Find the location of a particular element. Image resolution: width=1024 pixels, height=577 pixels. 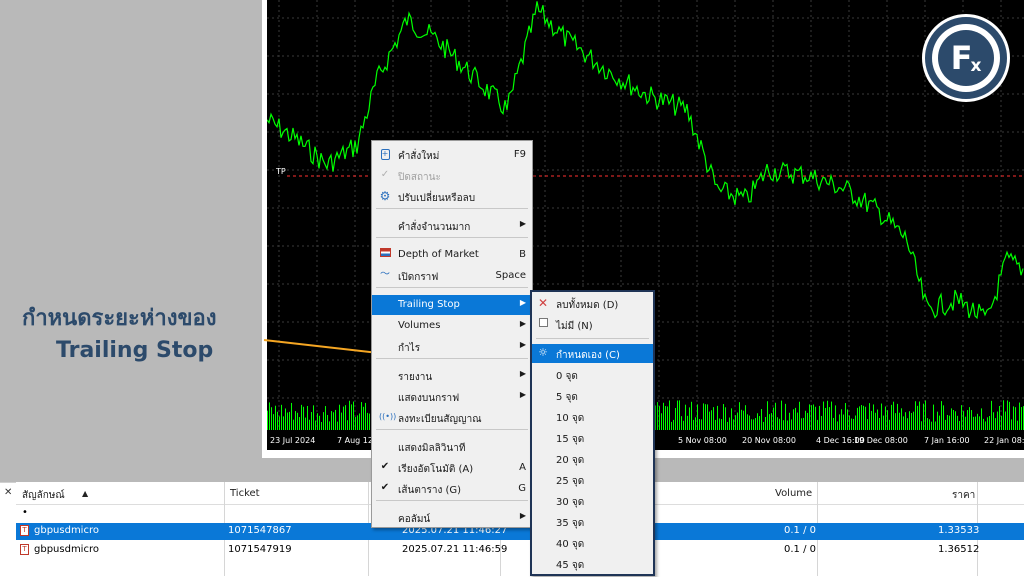

menu-item-9: รายงาน ▶ is located at coordinates (452, 376).